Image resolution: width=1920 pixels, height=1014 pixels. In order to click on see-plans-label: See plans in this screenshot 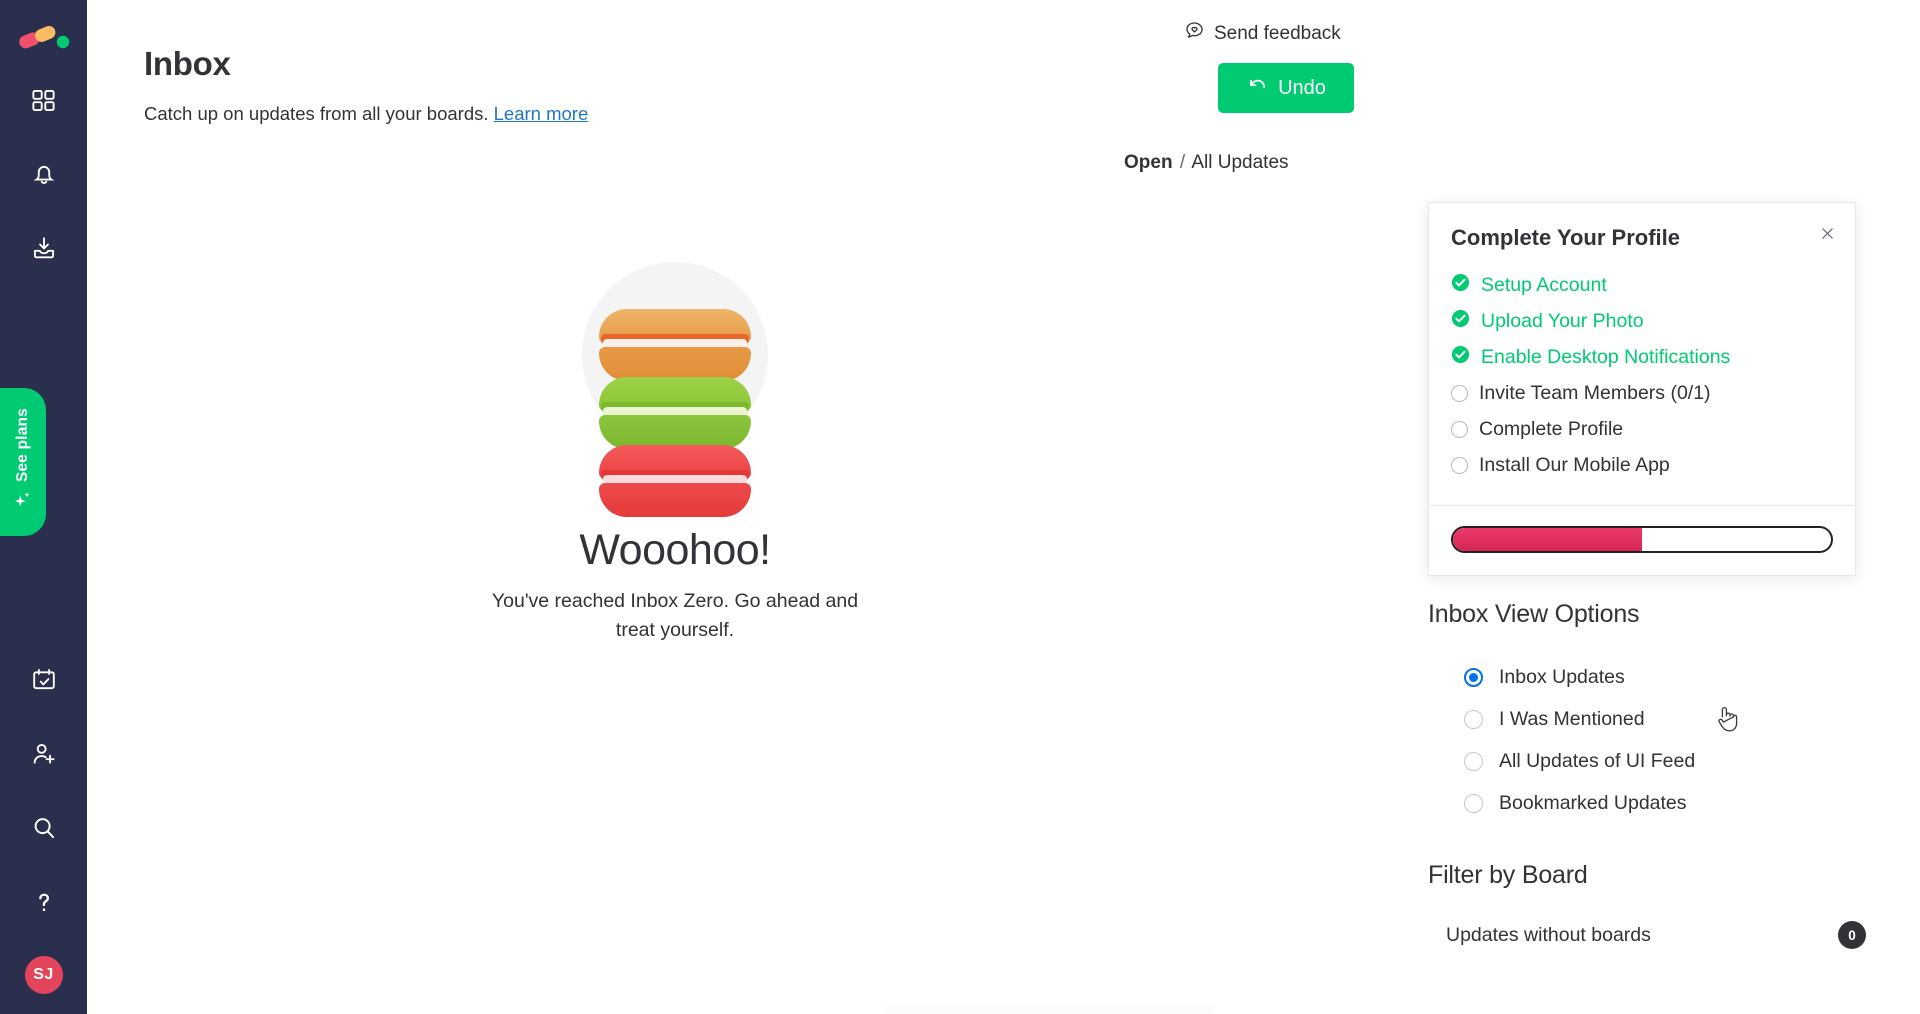, I will do `click(23, 445)`.